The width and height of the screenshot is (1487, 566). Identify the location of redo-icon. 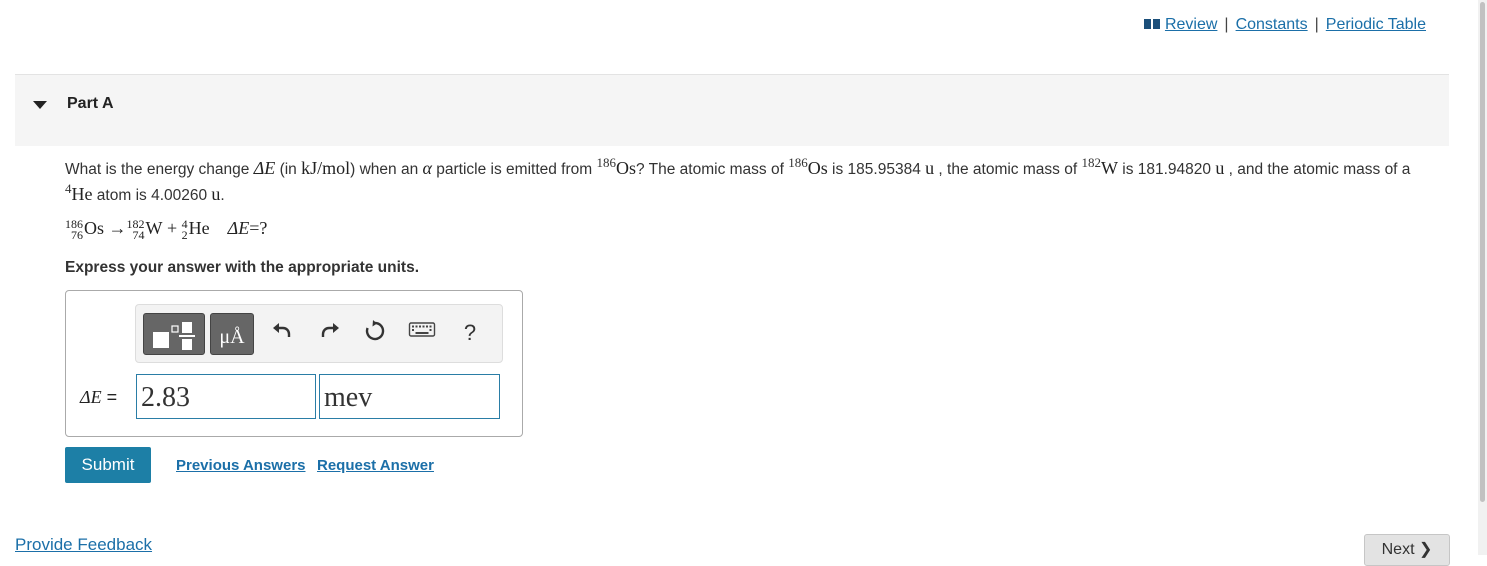
(330, 333).